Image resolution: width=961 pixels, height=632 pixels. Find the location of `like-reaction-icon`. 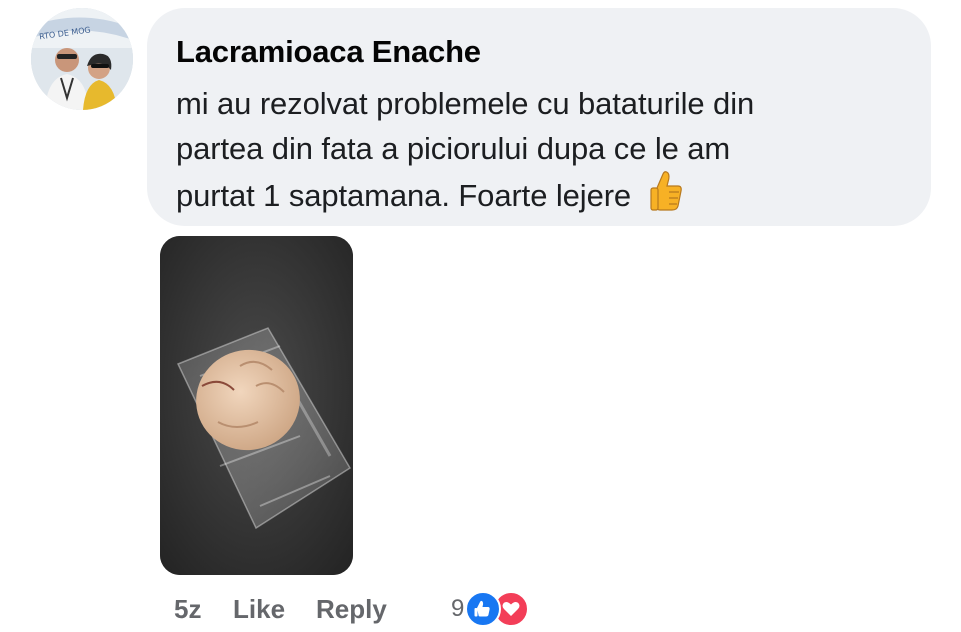

like-reaction-icon is located at coordinates (483, 609).